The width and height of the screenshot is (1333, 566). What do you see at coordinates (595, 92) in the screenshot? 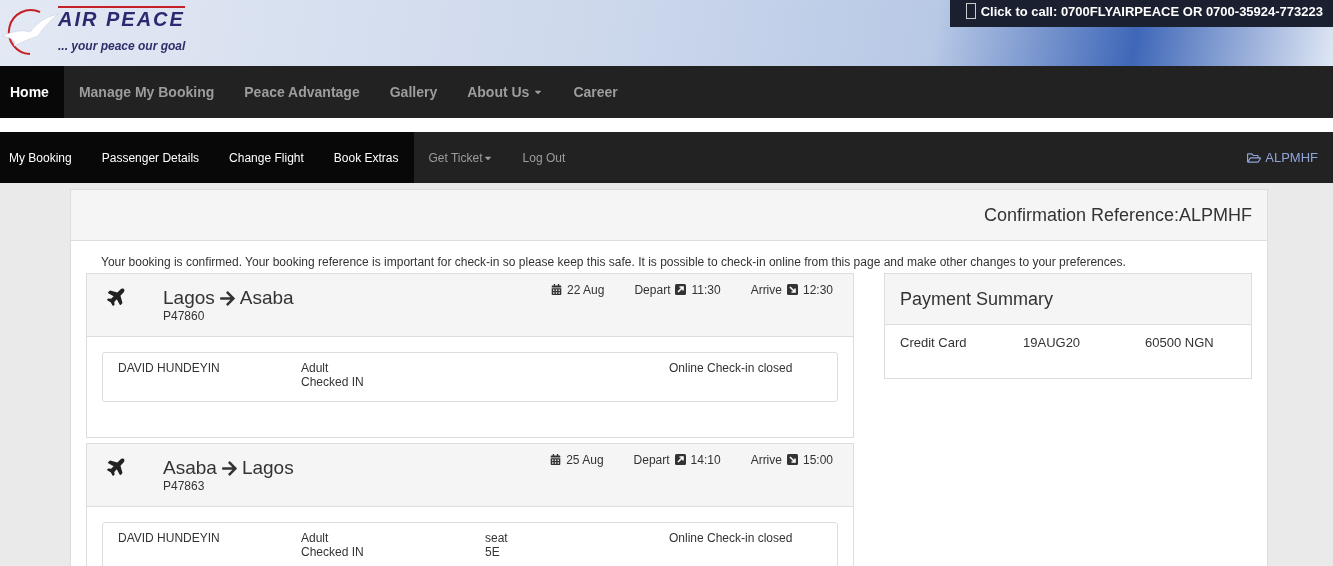
I see `nav-item: Career` at bounding box center [595, 92].